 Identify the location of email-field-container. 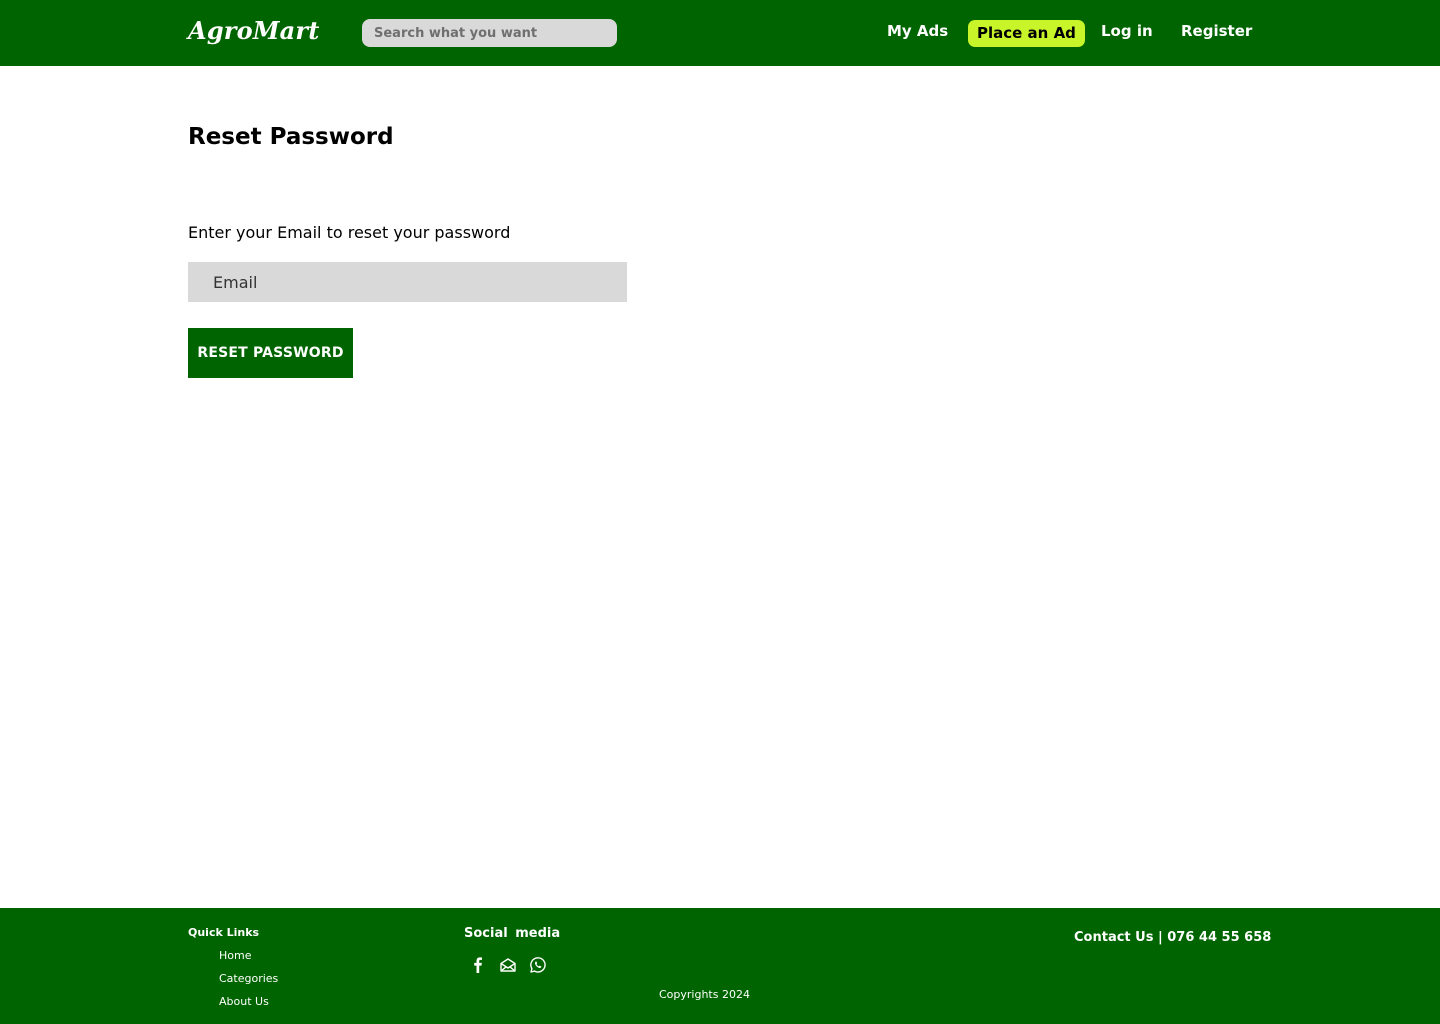
(407, 282).